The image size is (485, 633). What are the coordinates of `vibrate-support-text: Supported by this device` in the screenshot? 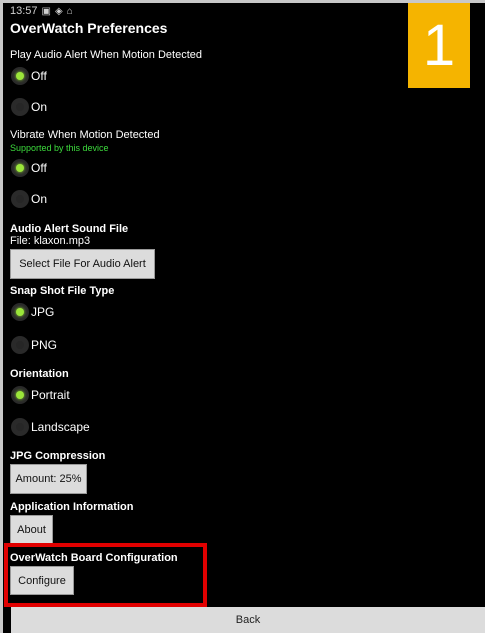 It's located at (59, 148).